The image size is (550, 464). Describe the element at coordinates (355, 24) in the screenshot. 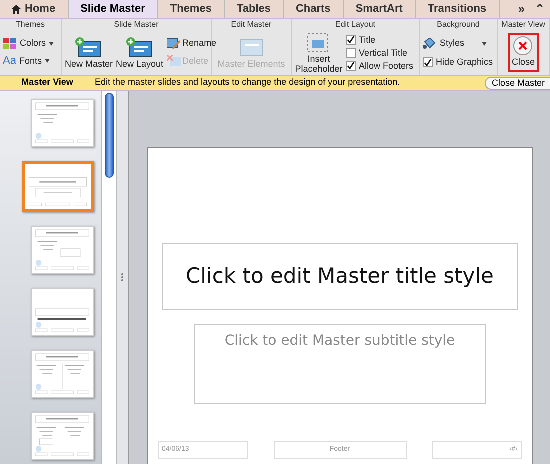

I see `group-title: Edit Layout` at that location.